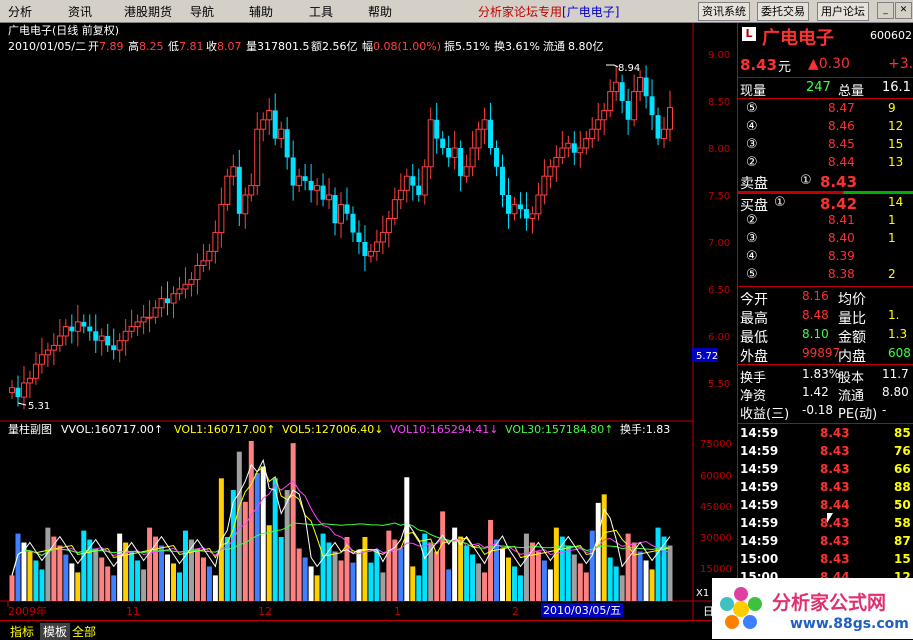 The width and height of the screenshot is (913, 640). Describe the element at coordinates (839, 204) in the screenshot. I see `bid-price: 8.42` at that location.